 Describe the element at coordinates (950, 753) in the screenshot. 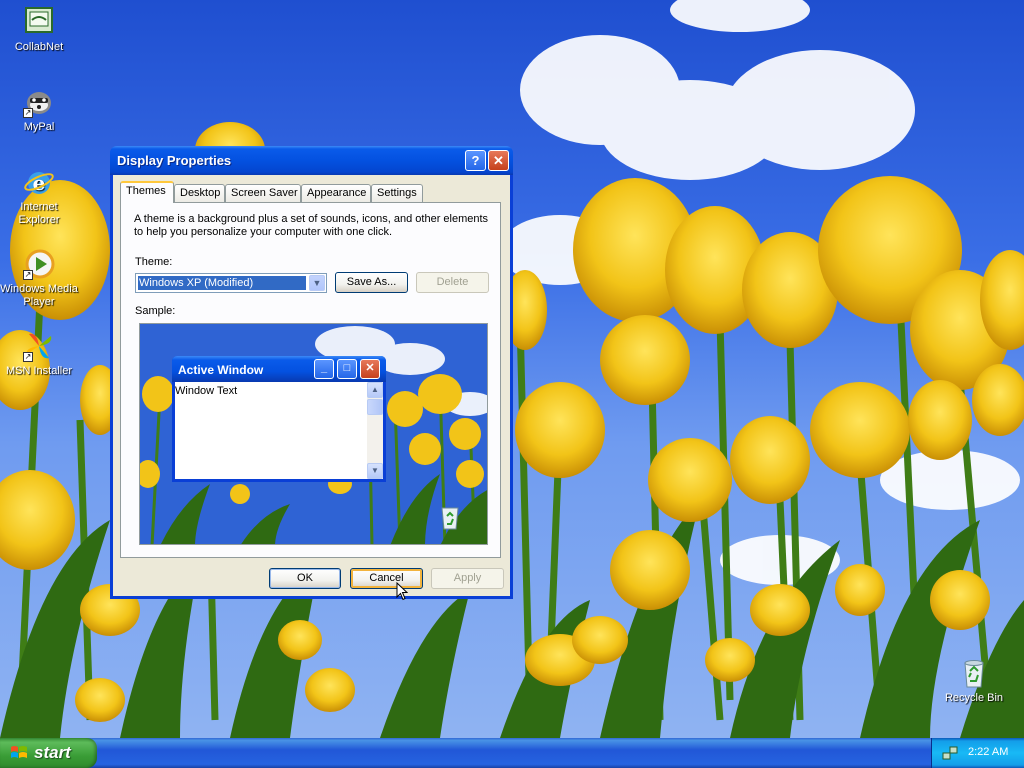

I see `network-icon` at that location.